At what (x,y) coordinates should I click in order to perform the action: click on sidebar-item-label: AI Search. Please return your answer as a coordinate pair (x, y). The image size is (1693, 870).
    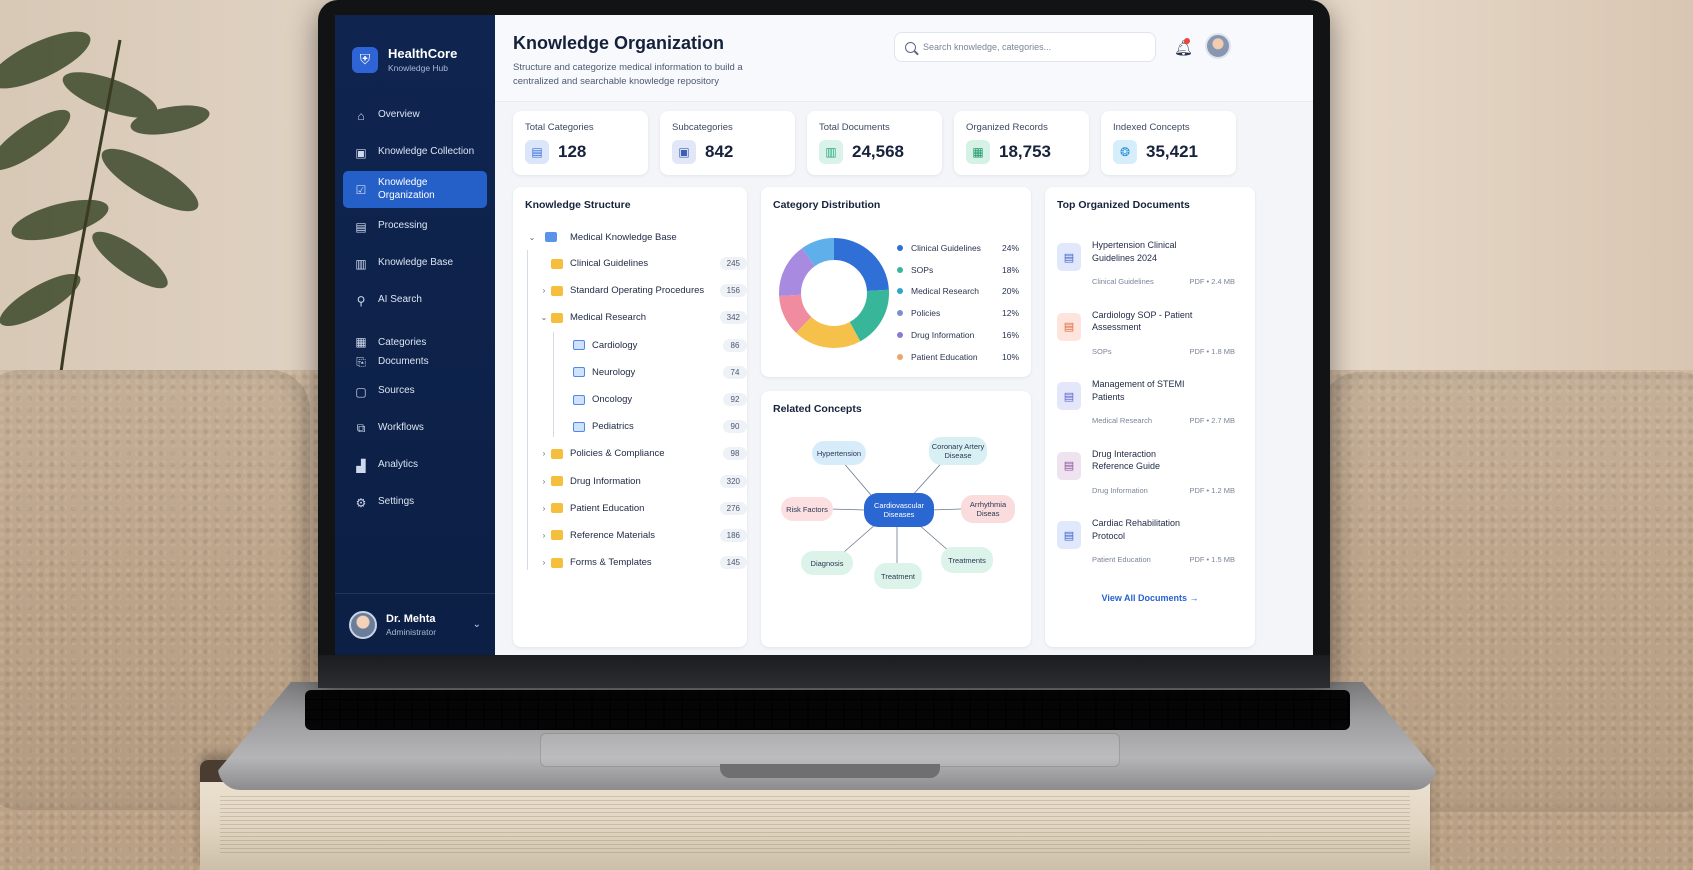
    Looking at the image, I should click on (400, 300).